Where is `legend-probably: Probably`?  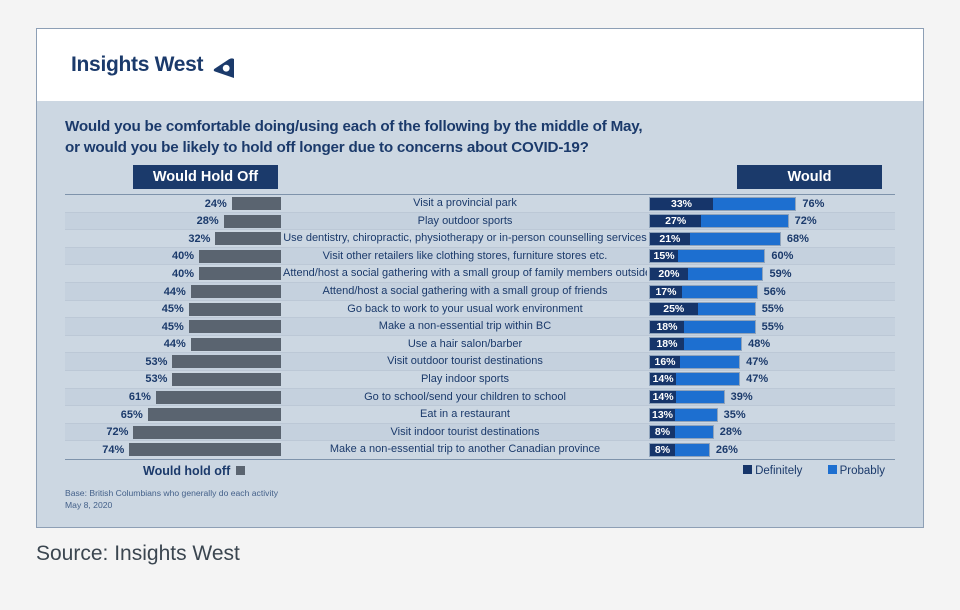
legend-probably: Probably is located at coordinates (856, 470).